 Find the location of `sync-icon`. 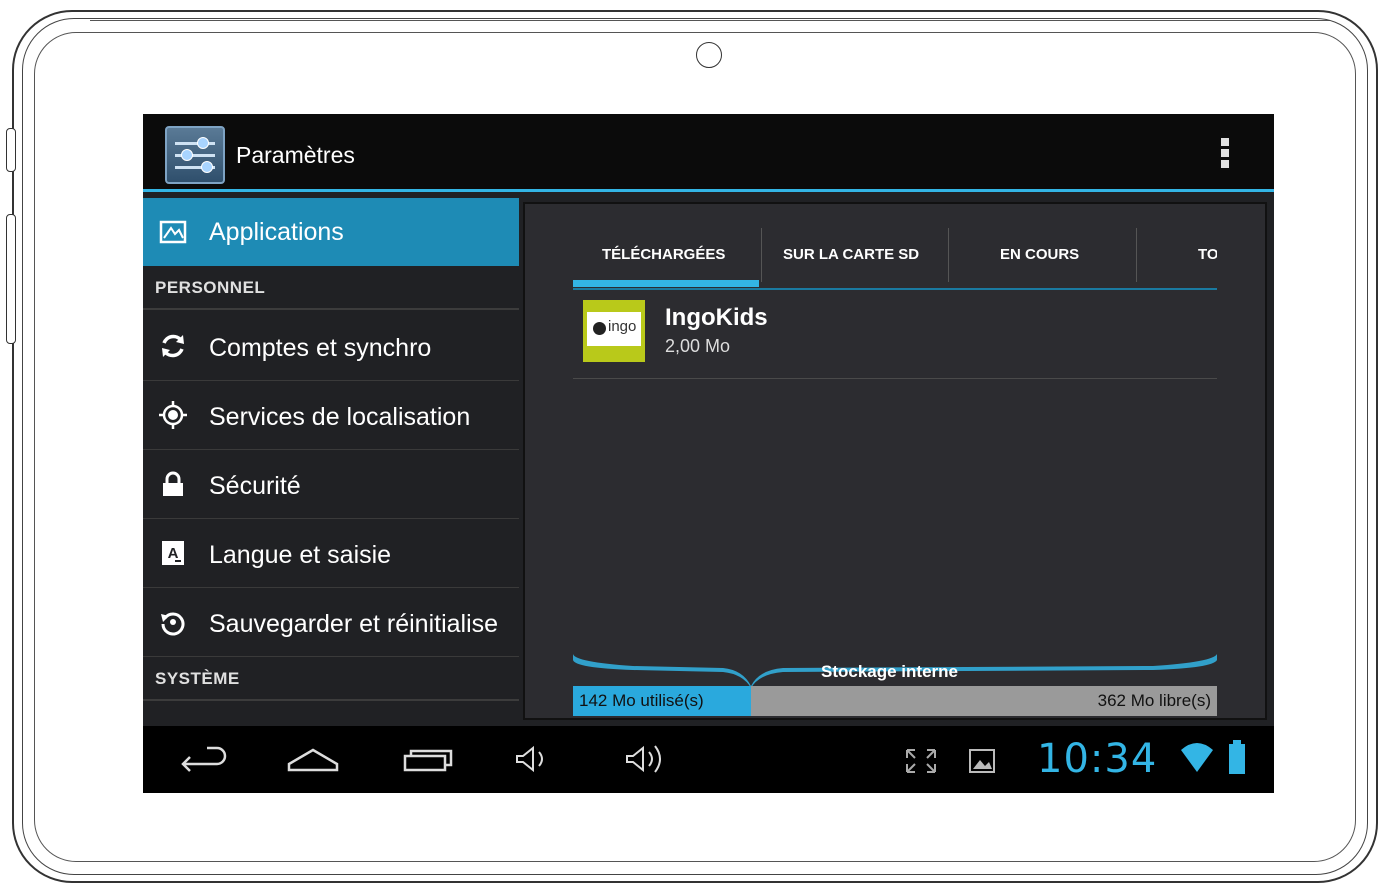

sync-icon is located at coordinates (173, 346).